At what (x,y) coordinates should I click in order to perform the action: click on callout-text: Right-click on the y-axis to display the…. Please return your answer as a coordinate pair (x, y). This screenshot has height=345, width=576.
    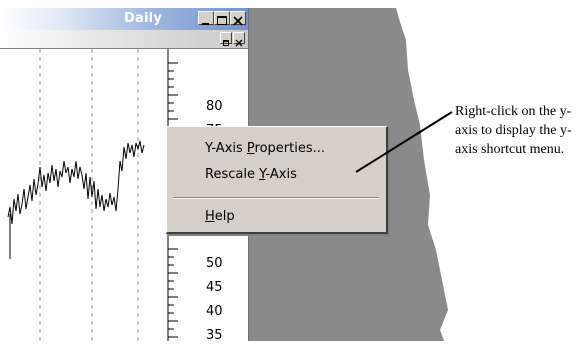
    Looking at the image, I should click on (513, 130).